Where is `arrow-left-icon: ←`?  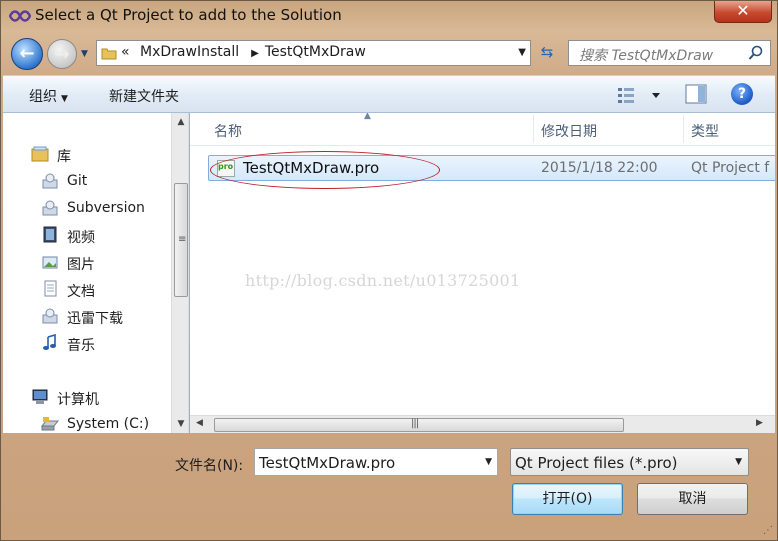
arrow-left-icon: ← is located at coordinates (27, 53).